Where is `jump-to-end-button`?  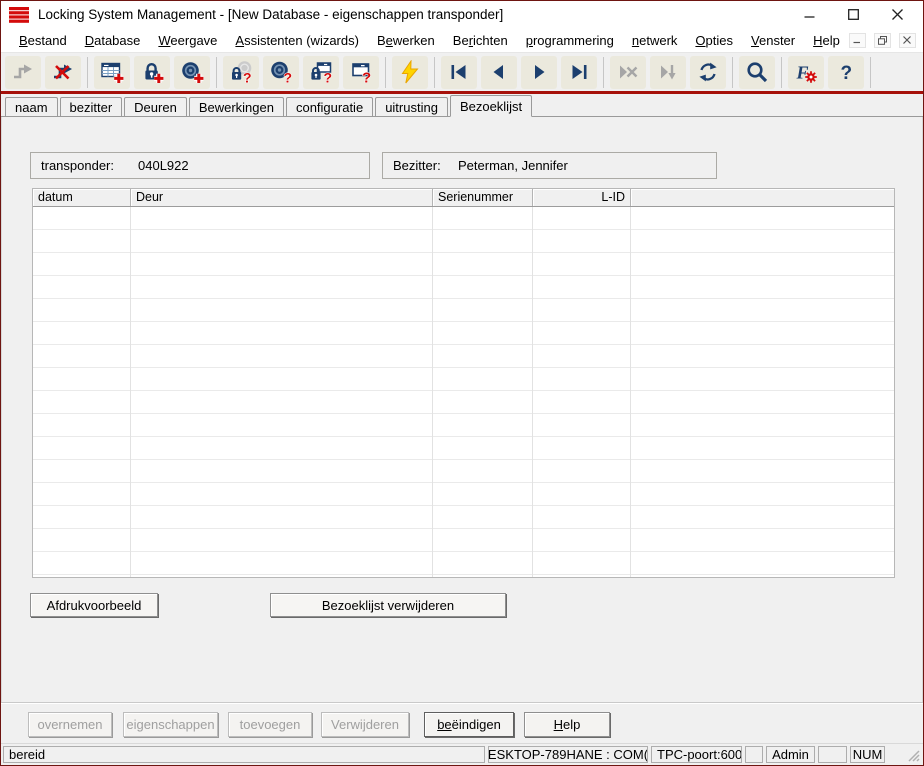 jump-to-end-button is located at coordinates (668, 72).